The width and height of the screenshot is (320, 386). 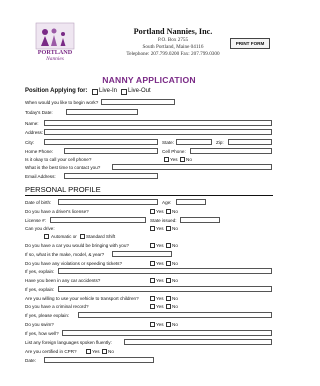 What do you see at coordinates (65, 254) in the screenshot?
I see `car-details-label: If so, what is the make, model, & year?` at bounding box center [65, 254].